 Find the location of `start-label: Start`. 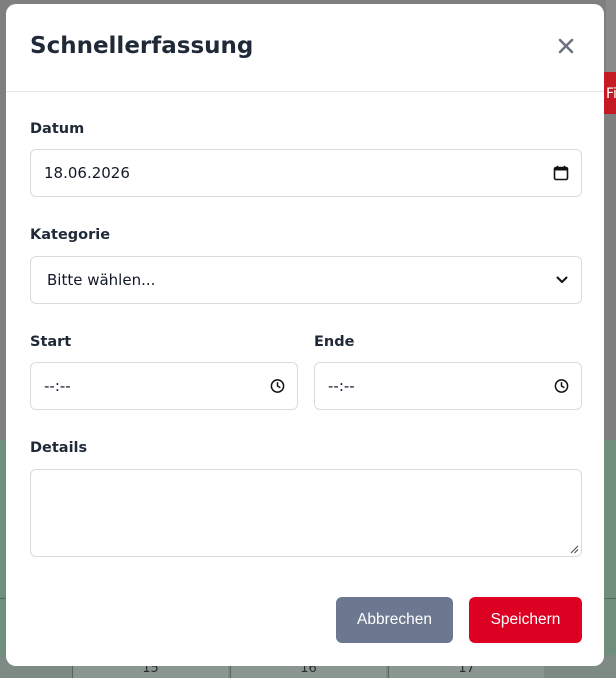

start-label: Start is located at coordinates (51, 342).